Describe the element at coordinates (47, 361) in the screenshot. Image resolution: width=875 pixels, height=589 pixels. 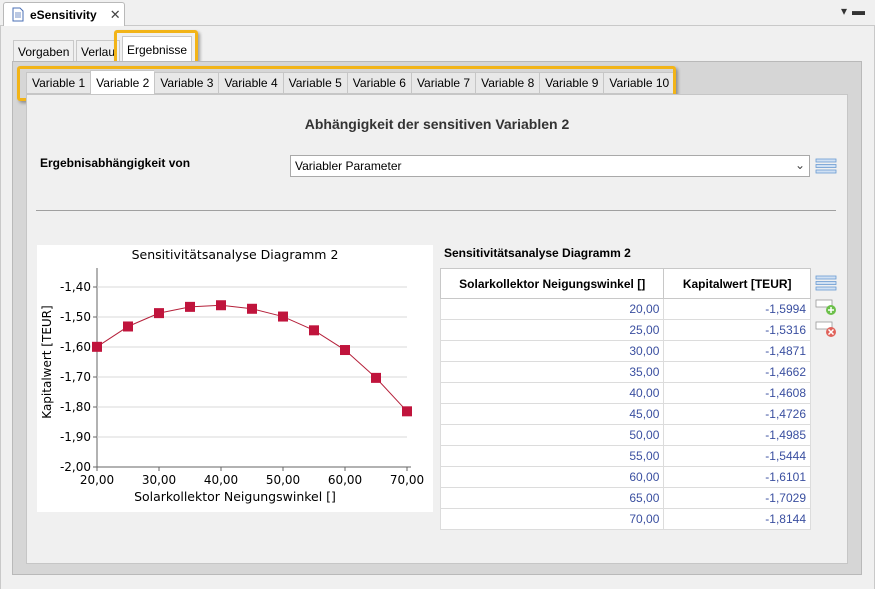
I see `chart-ylabel: Kapitalwert [TEUR]` at that location.